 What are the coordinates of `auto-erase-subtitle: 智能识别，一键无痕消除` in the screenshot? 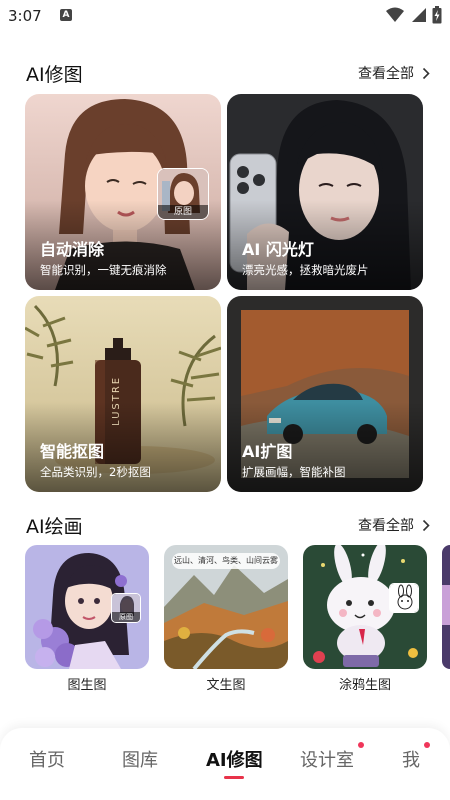 It's located at (103, 270).